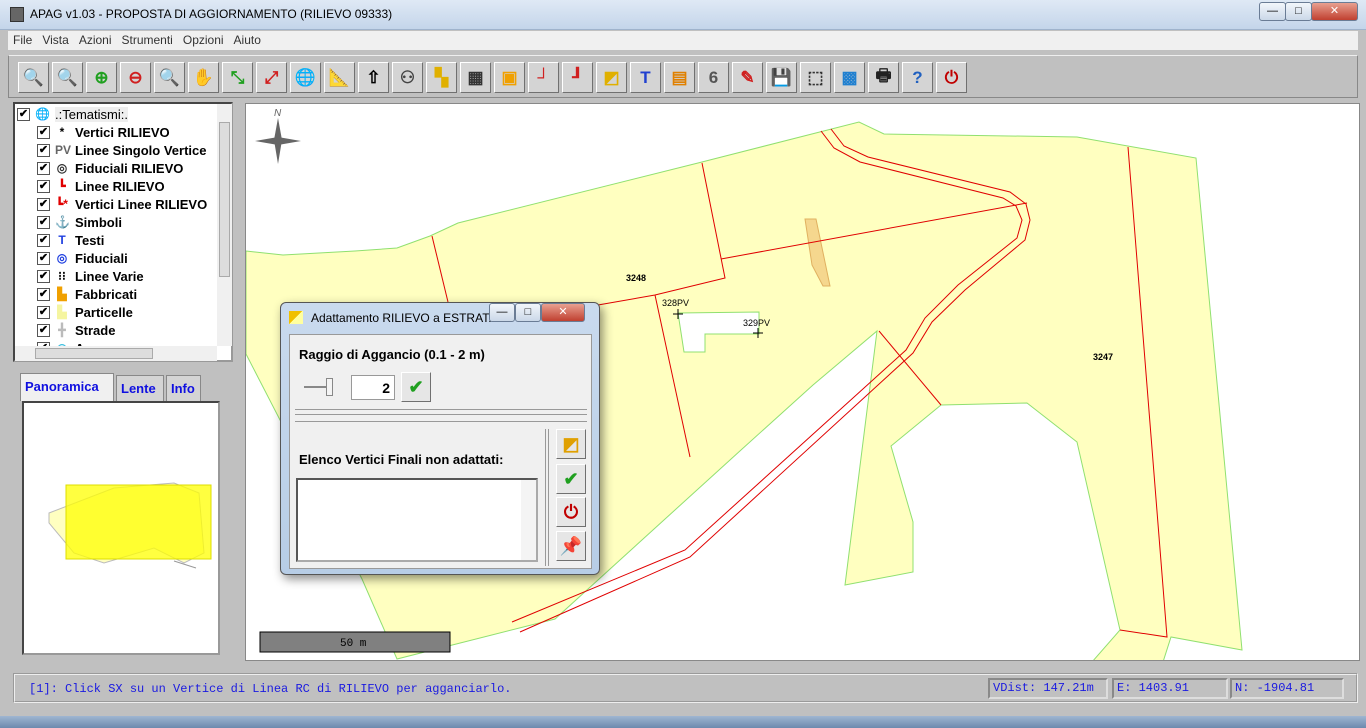 The height and width of the screenshot is (728, 1366). Describe the element at coordinates (416, 387) in the screenshot. I see `confirm-radius-button: ✔` at that location.